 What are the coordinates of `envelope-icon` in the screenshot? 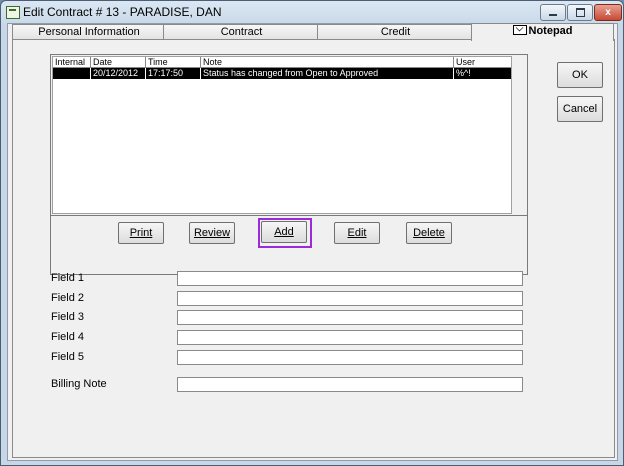 It's located at (519, 30).